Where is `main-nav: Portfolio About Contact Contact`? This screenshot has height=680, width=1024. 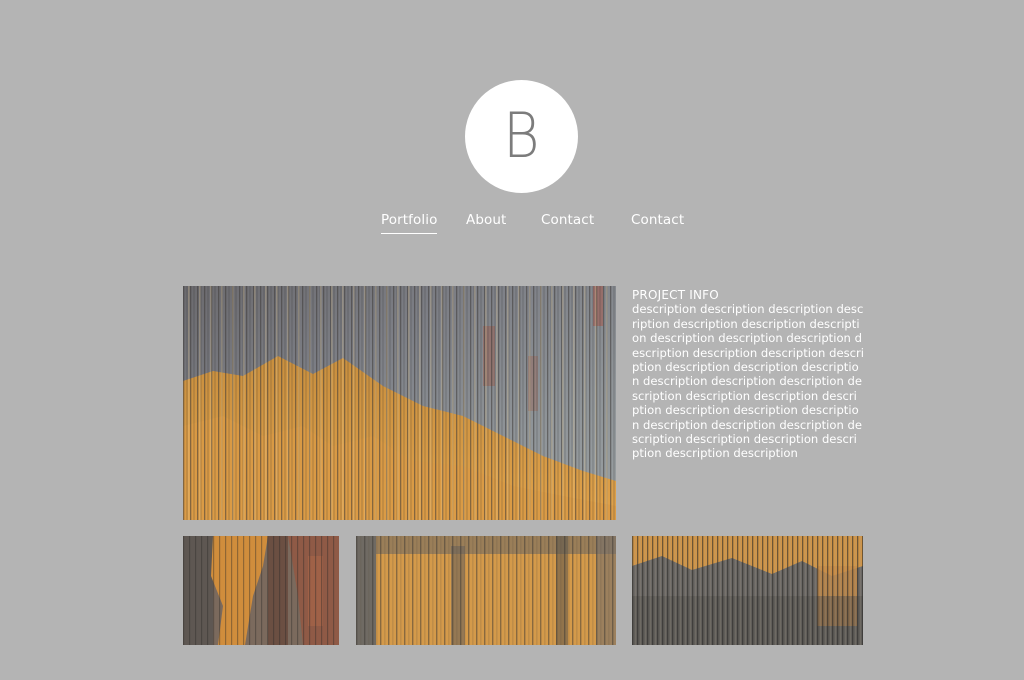
main-nav: Portfolio About Contact Contact is located at coordinates (512, 227).